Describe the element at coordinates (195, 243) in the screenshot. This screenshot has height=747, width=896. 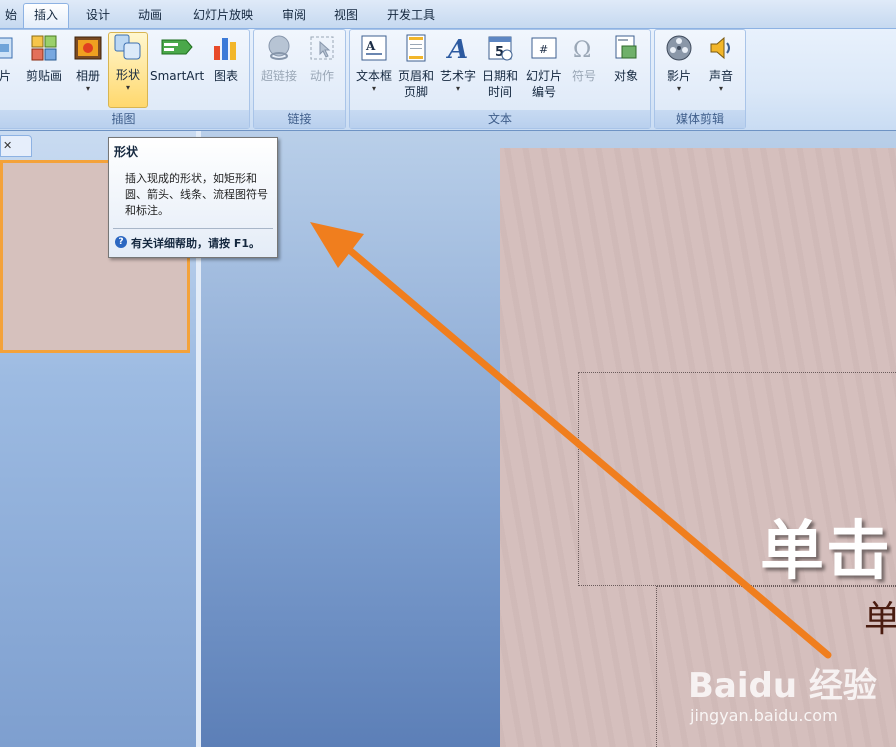
I see `tooltip-help: 有关详细帮助，请按 F1。` at that location.